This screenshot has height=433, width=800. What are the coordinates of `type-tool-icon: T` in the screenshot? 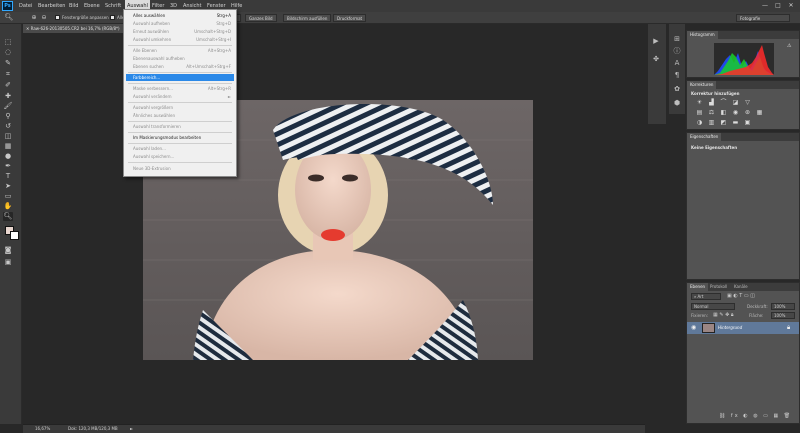 It's located at (8, 176).